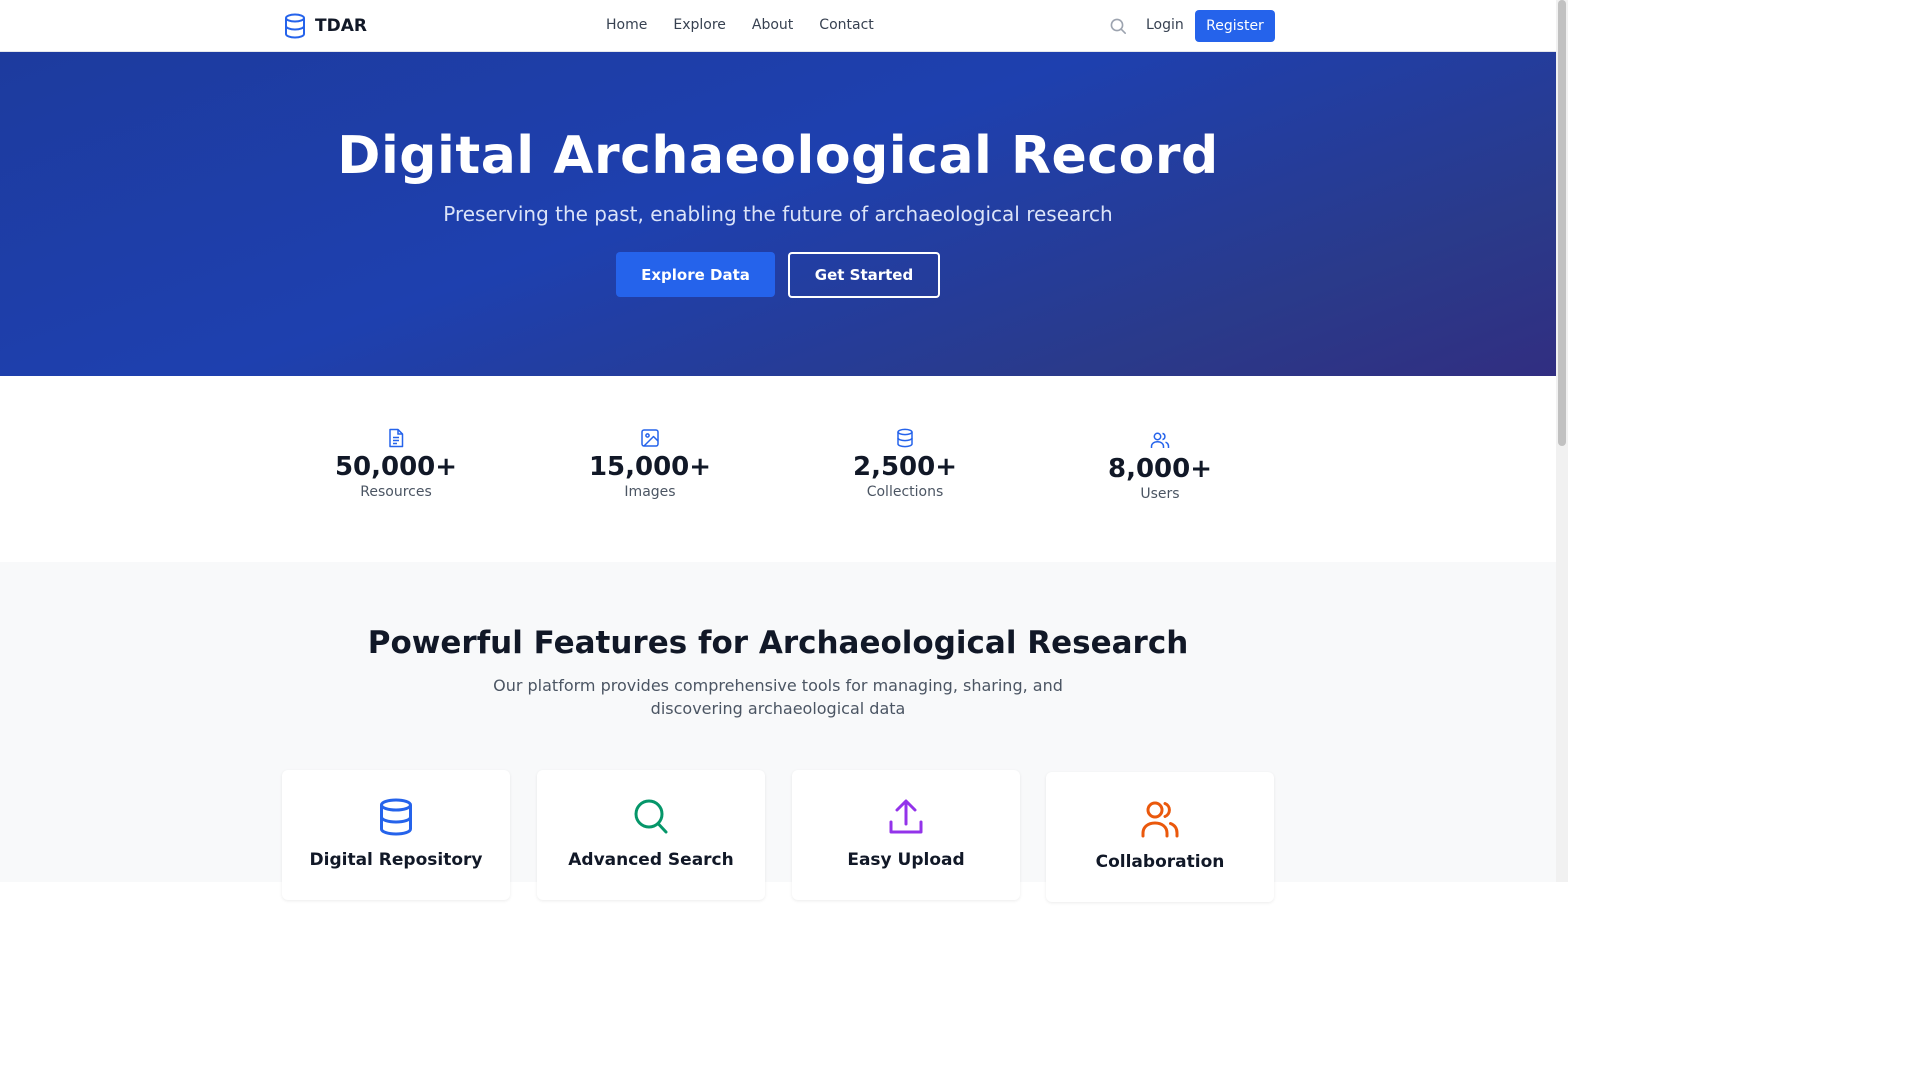  I want to click on stat-users: 8,000+ Users, so click(1160, 466).